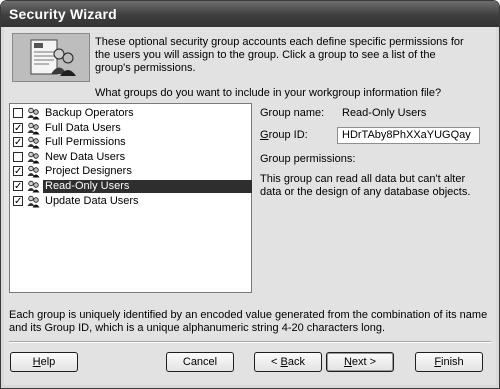 Image resolution: width=500 pixels, height=389 pixels. Describe the element at coordinates (360, 362) in the screenshot. I see `next-button: Next >` at that location.